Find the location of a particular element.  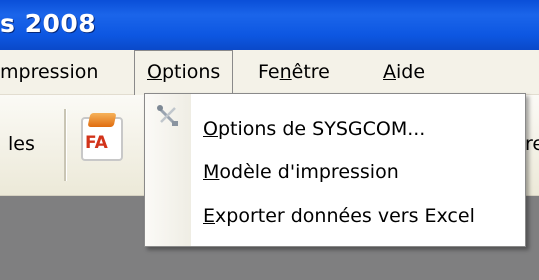

facture-icon: FA is located at coordinates (102, 137).